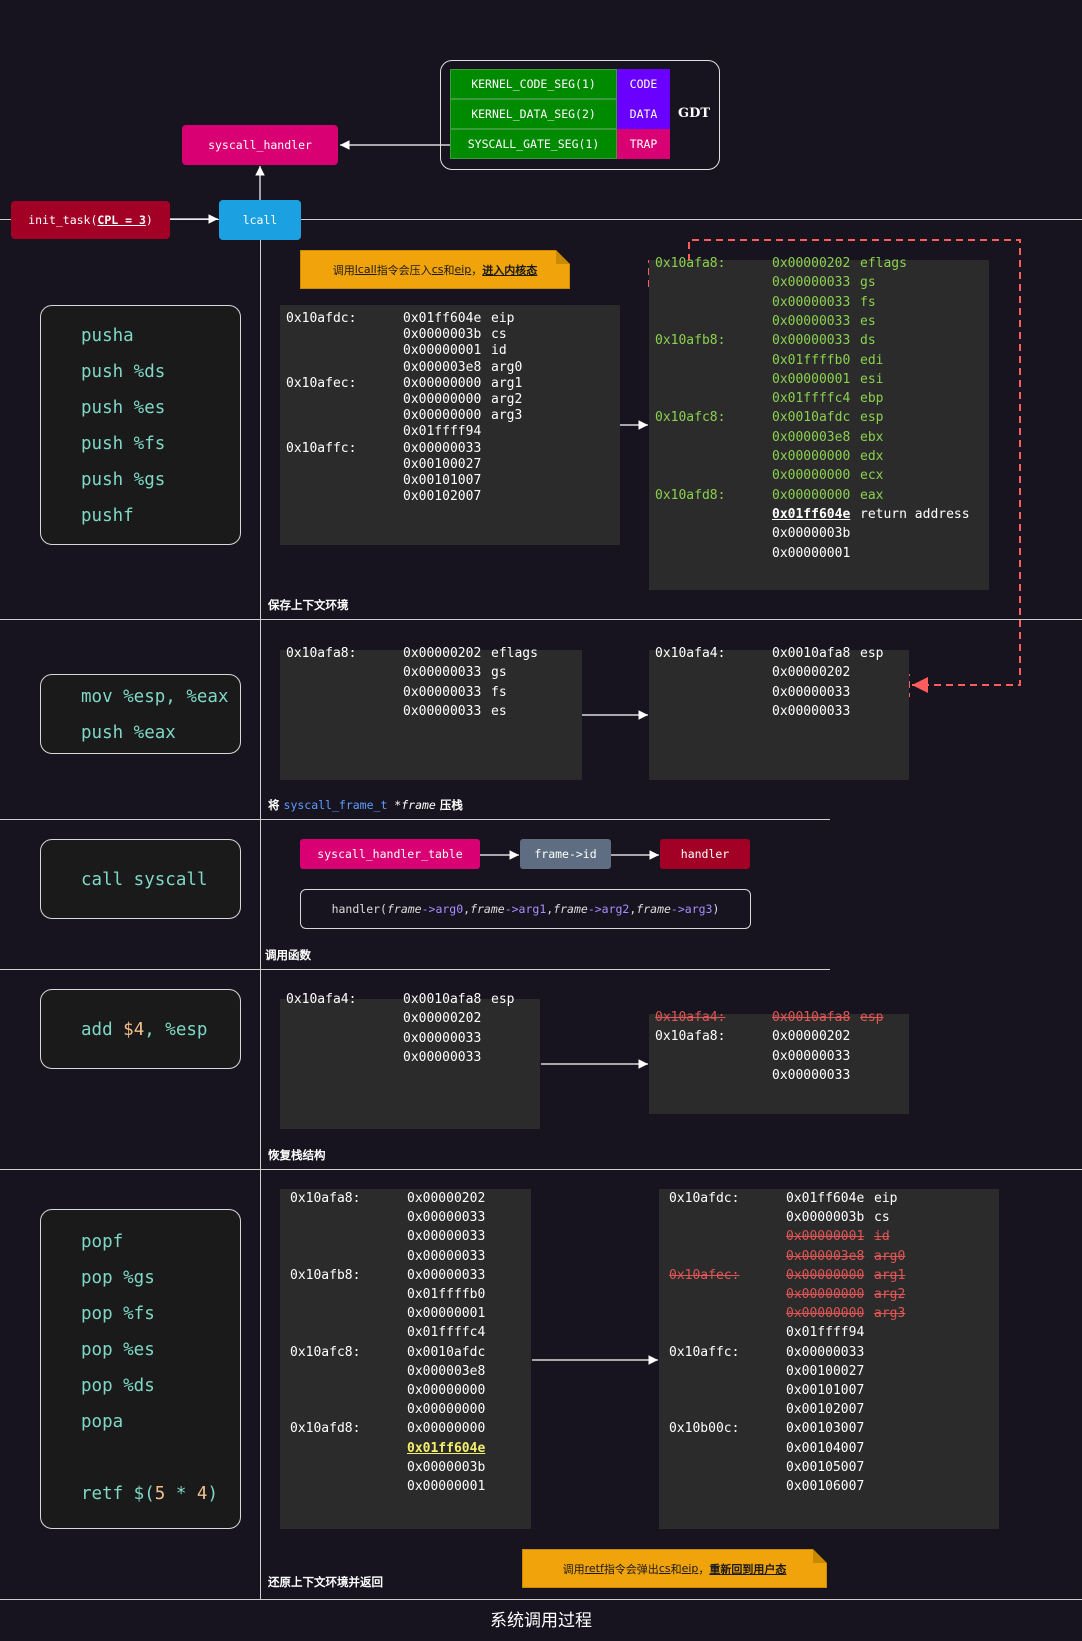  Describe the element at coordinates (467, 909) in the screenshot. I see `call-c1: ,` at that location.